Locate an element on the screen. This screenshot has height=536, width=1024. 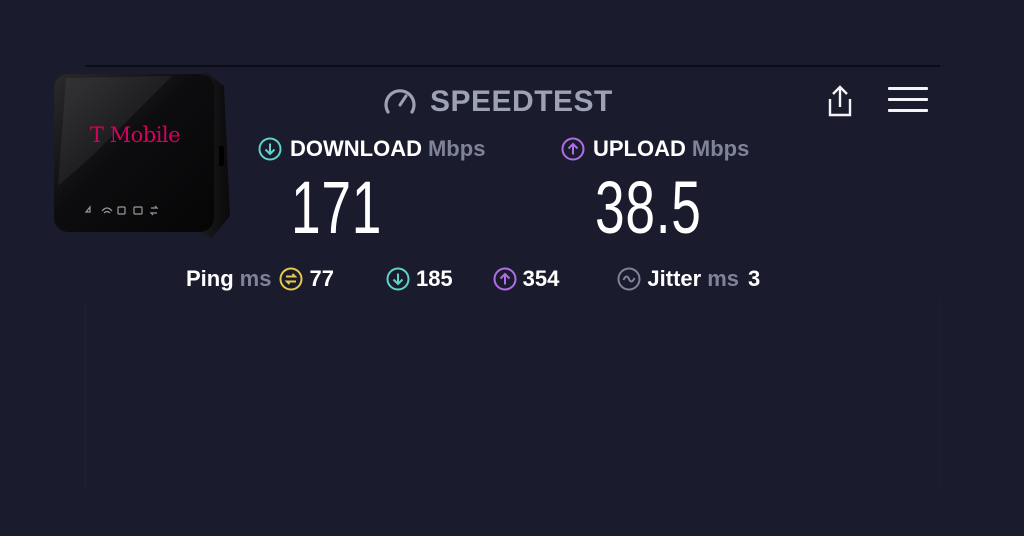
ping-upload: 354 is located at coordinates (526, 279).